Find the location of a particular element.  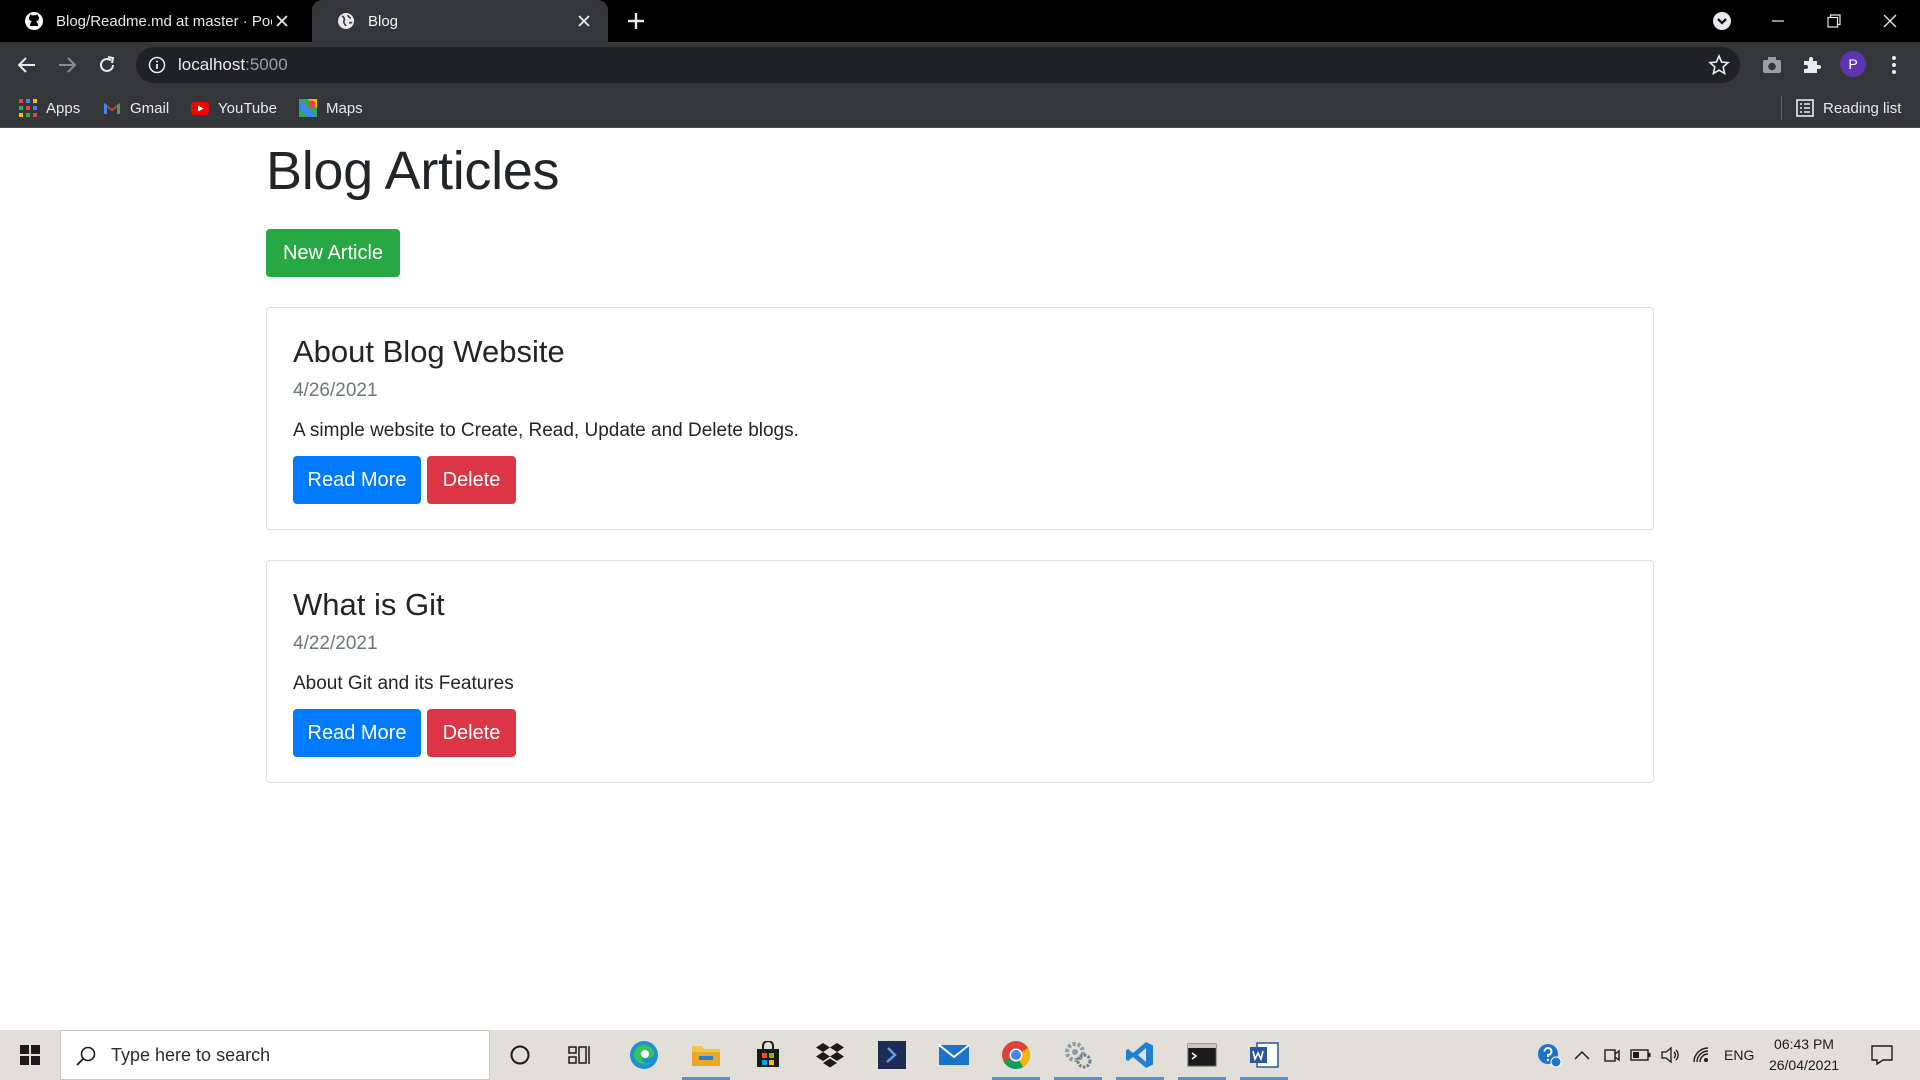

terminal-icon is located at coordinates (1202, 1055).